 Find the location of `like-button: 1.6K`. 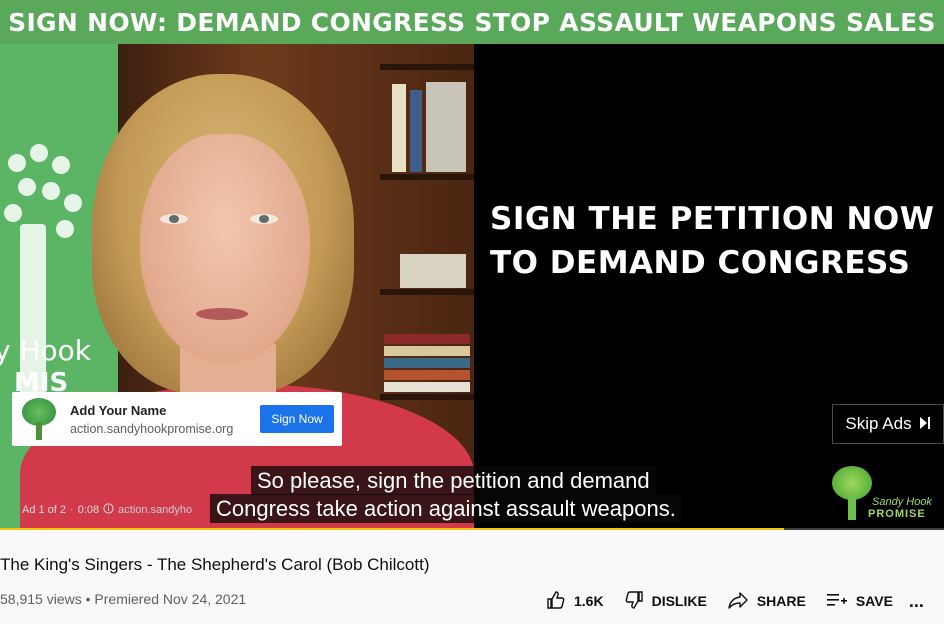

like-button: 1.6K is located at coordinates (575, 601).